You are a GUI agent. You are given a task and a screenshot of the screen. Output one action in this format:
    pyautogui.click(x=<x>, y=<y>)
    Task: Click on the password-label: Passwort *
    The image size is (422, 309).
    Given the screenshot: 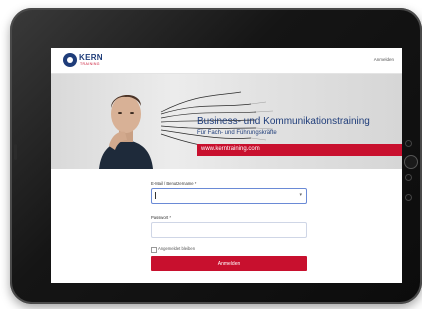 What is the action you would take?
    pyautogui.click(x=161, y=217)
    